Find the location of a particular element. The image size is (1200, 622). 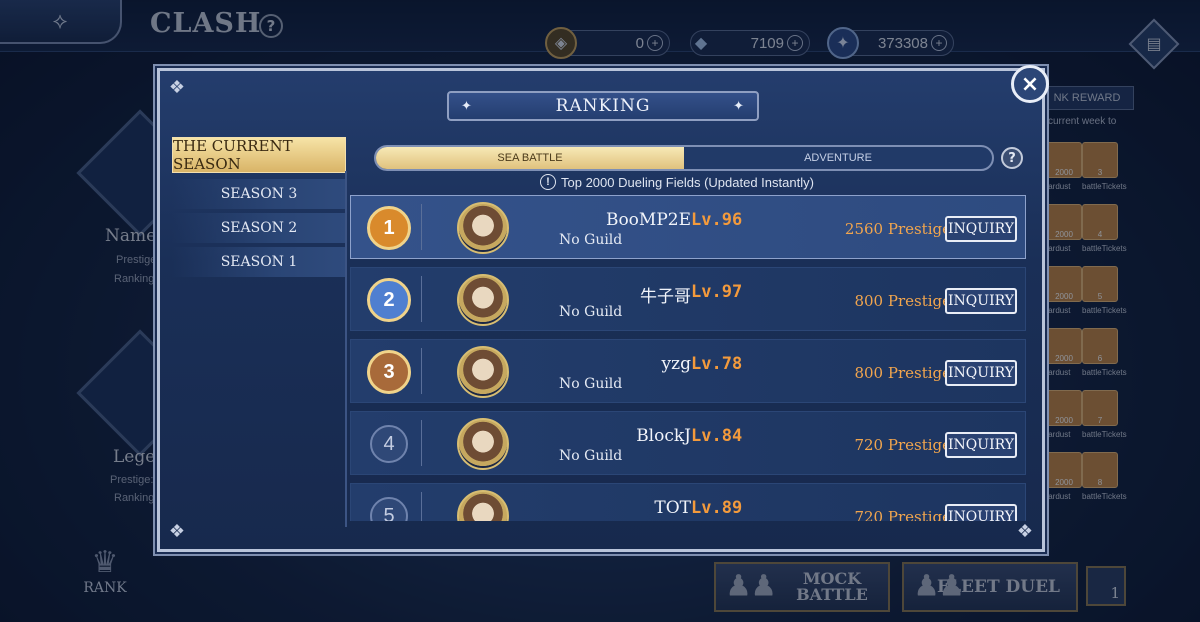

player-level: Lv.96 is located at coordinates (717, 220).